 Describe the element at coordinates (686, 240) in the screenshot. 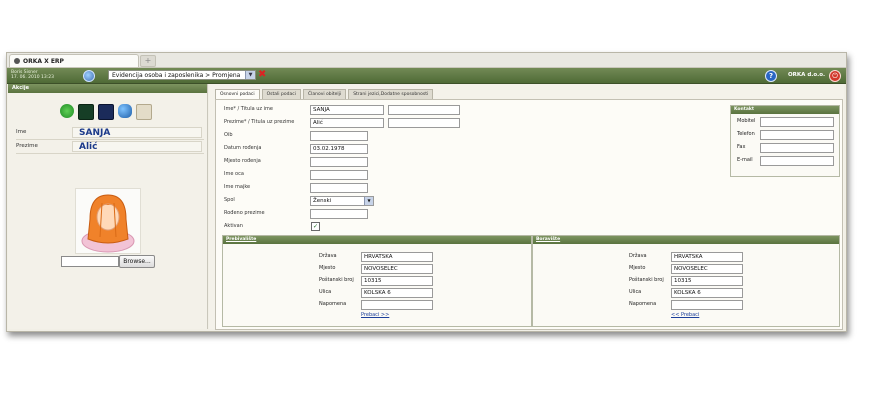

I see `boraviste-header: Boravište` at that location.